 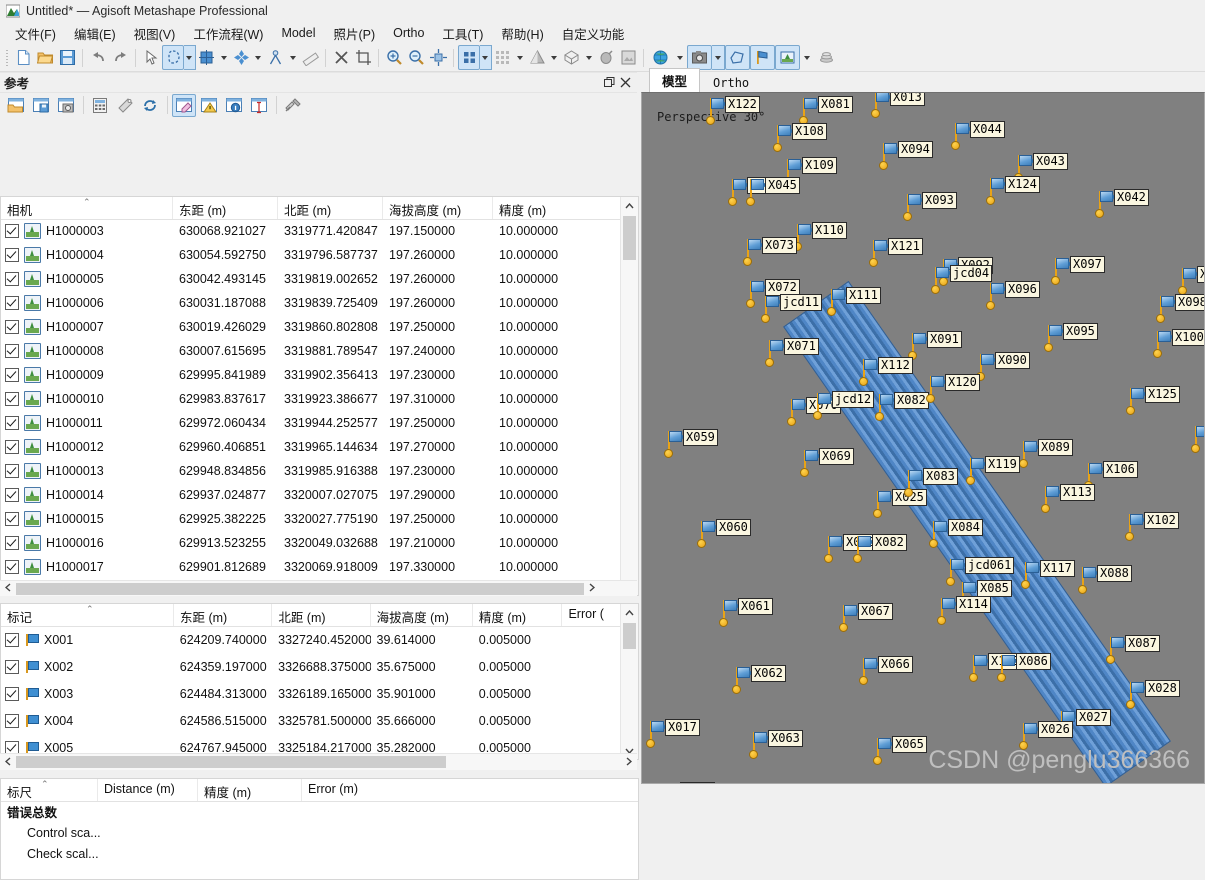 I want to click on cameras-vscrollbar, so click(x=629, y=396).